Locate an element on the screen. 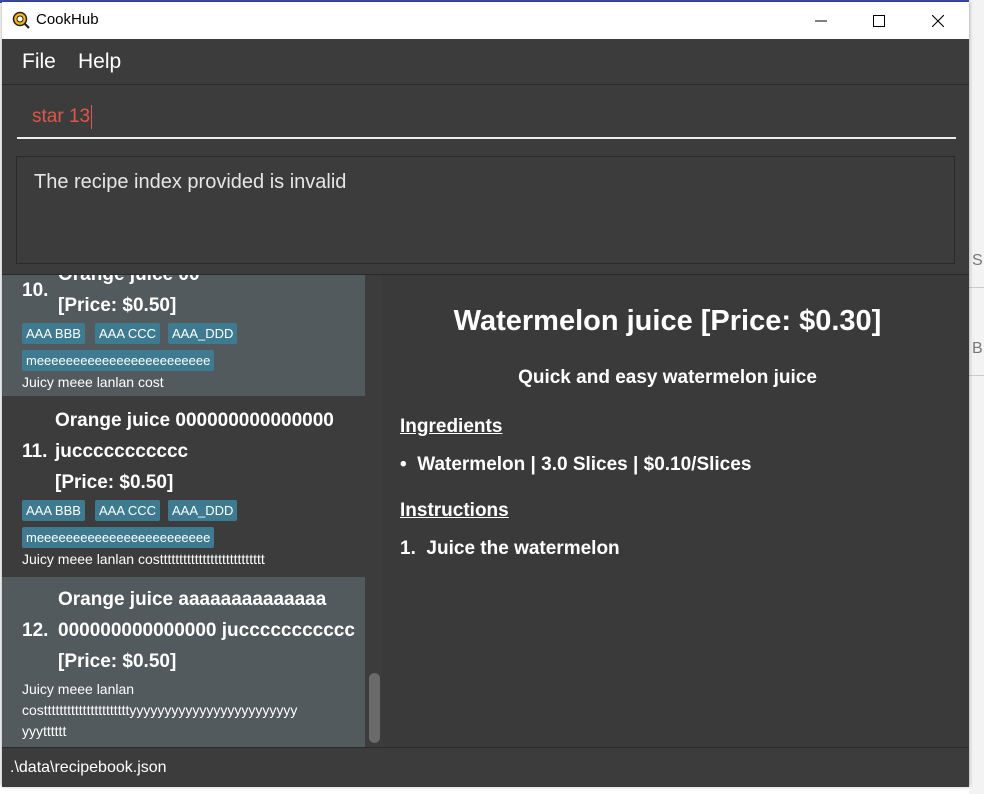  recipe-index: 10. is located at coordinates (35, 290).